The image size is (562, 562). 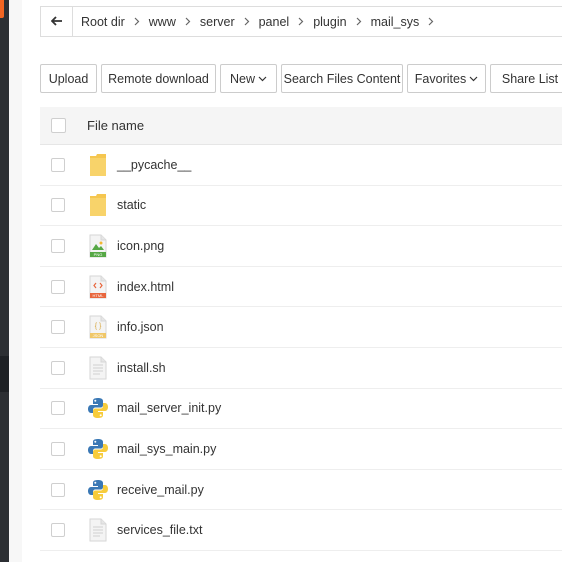 I want to click on breadcrumb-list: Root dir www server panel plugin mail_sys, so click(x=258, y=22).